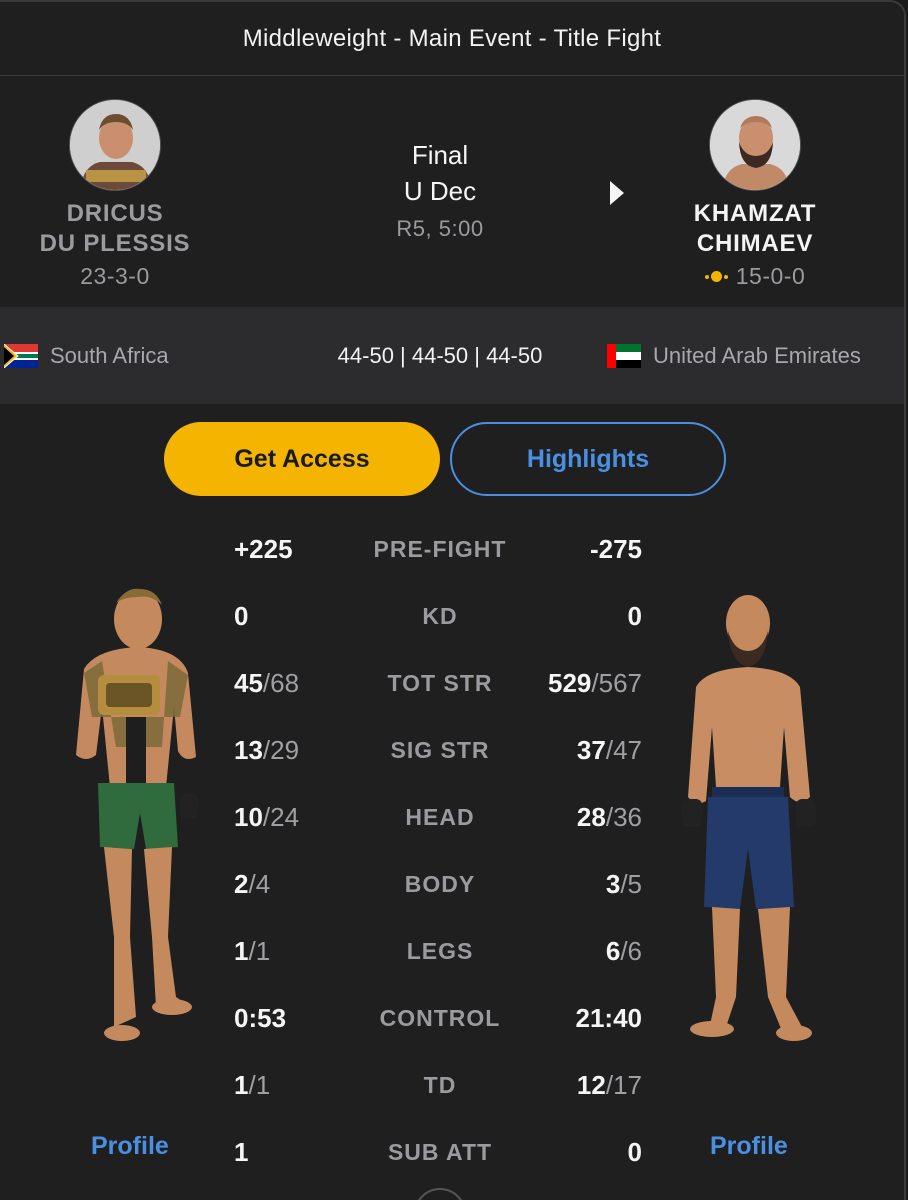 The image size is (908, 1200). What do you see at coordinates (130, 1146) in the screenshot?
I see `fighter-left-profile-link: Profile` at bounding box center [130, 1146].